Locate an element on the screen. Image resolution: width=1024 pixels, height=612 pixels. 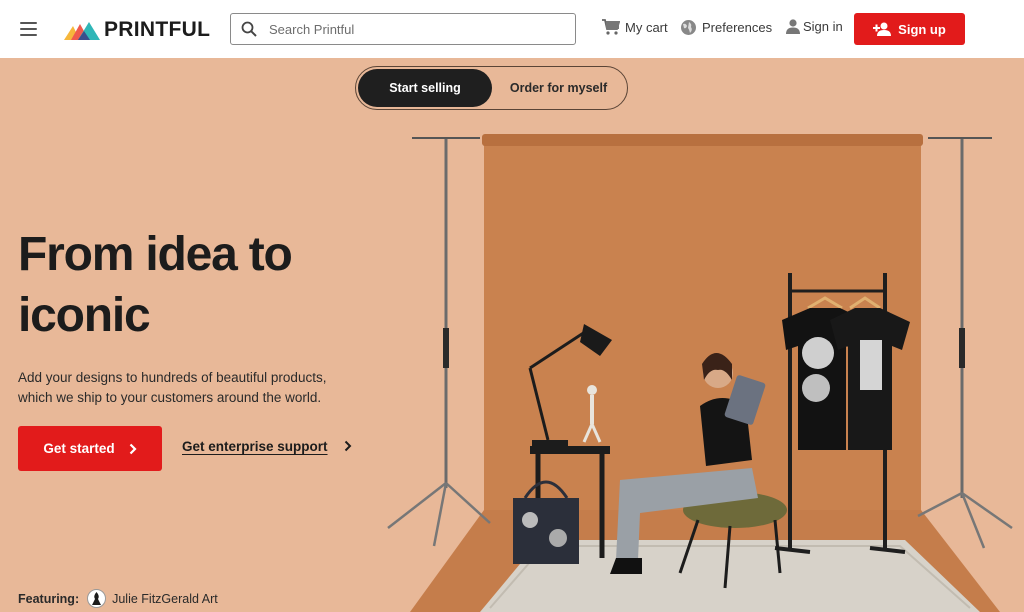
toggle-start-selling: Start selling is located at coordinates (425, 88).